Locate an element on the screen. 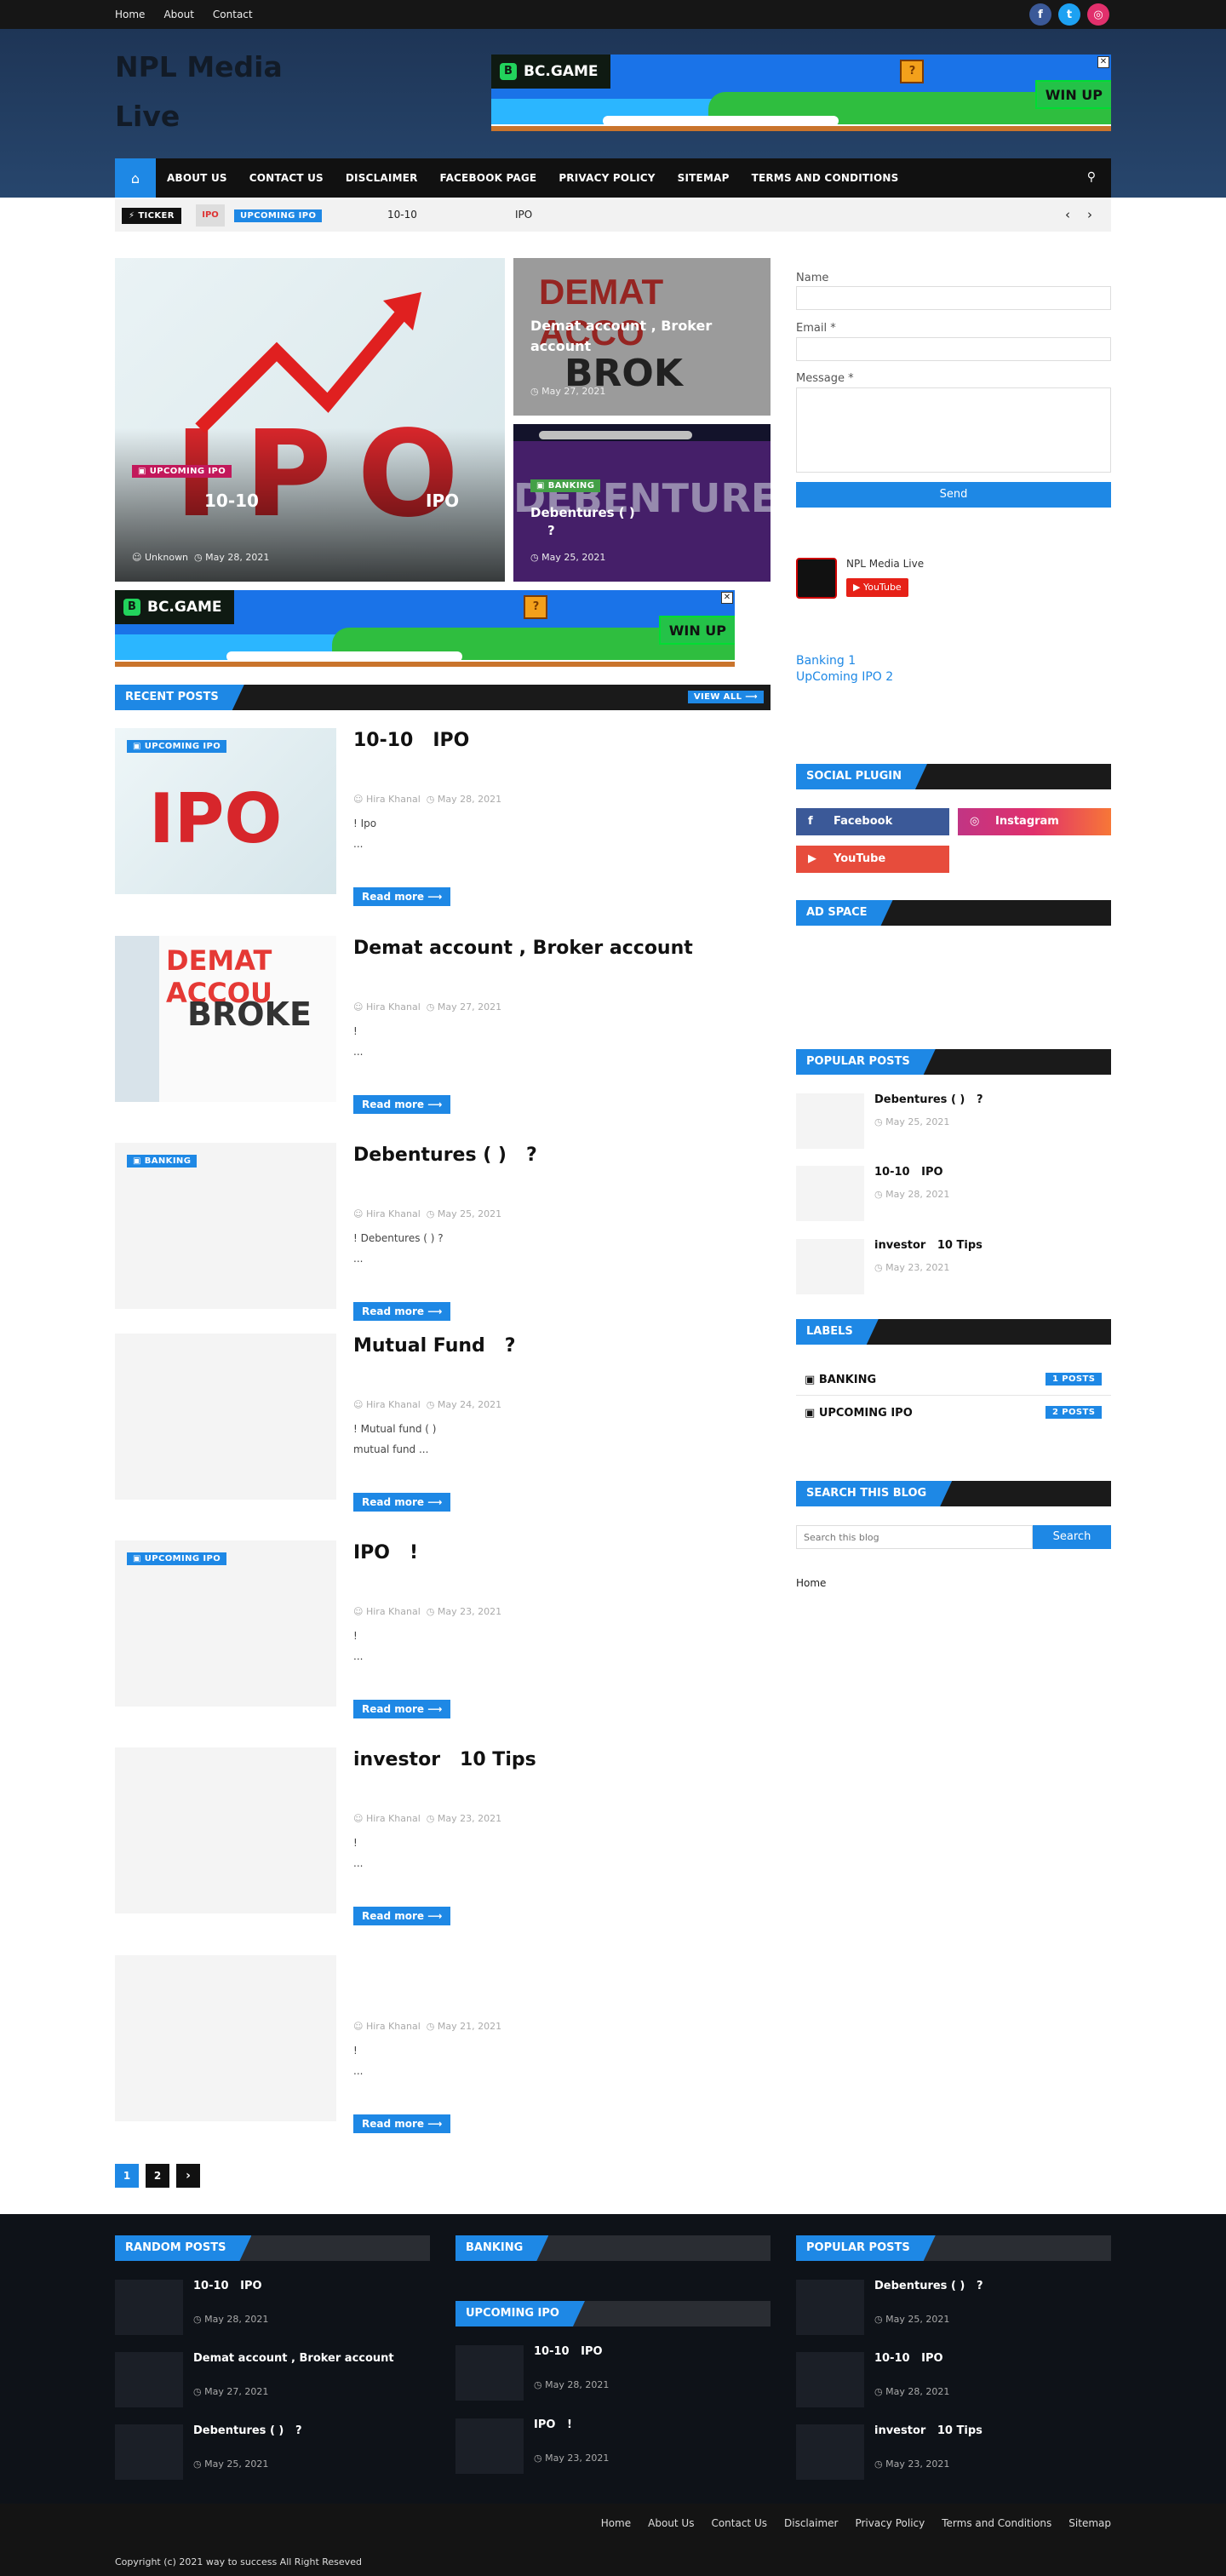 This screenshot has width=1226, height=2576. footer-post-title: Demat account , Broker account is located at coordinates (299, 2358).